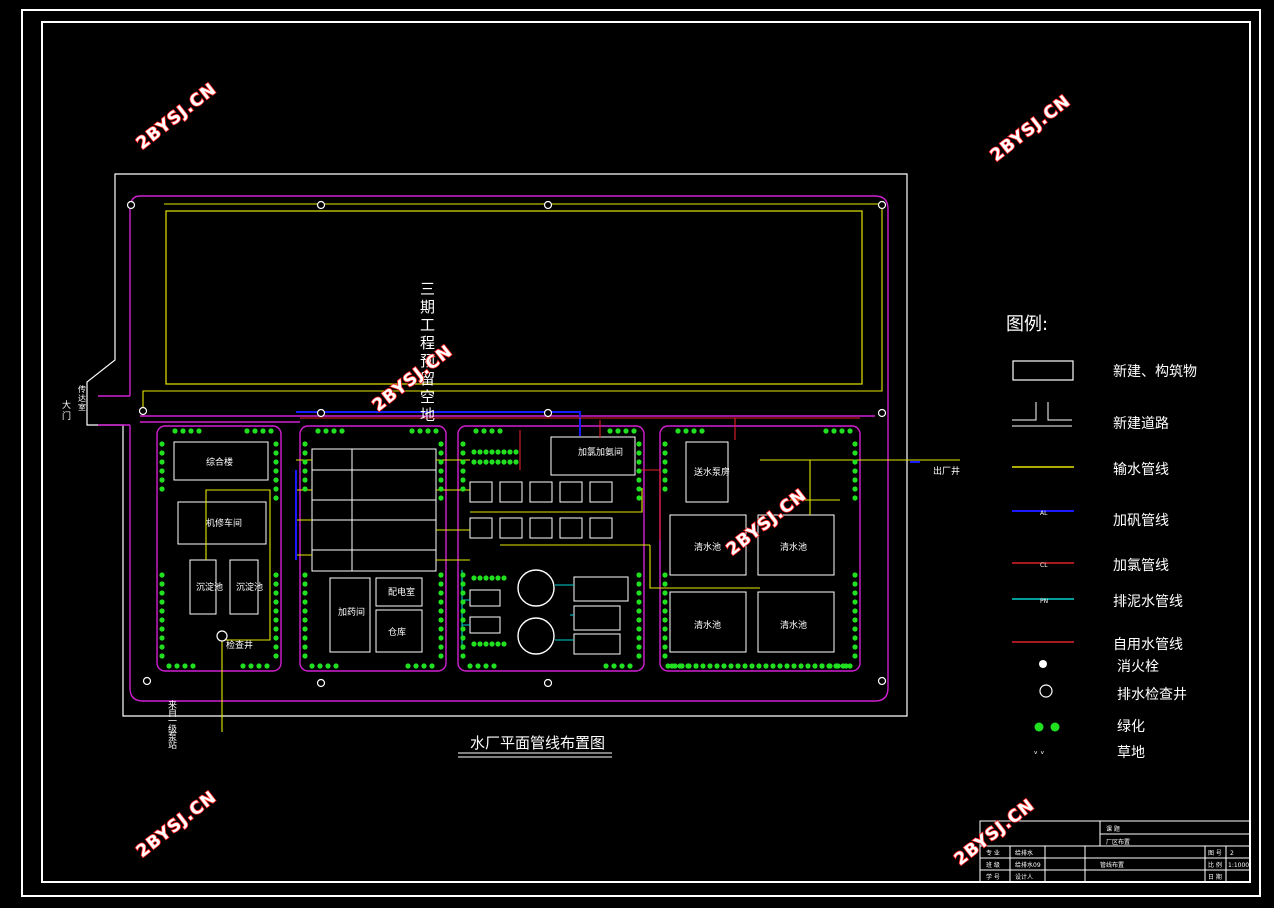  What do you see at coordinates (600, 452) in the screenshot?
I see `building-chlorine-label: 加氯加氨间` at bounding box center [600, 452].